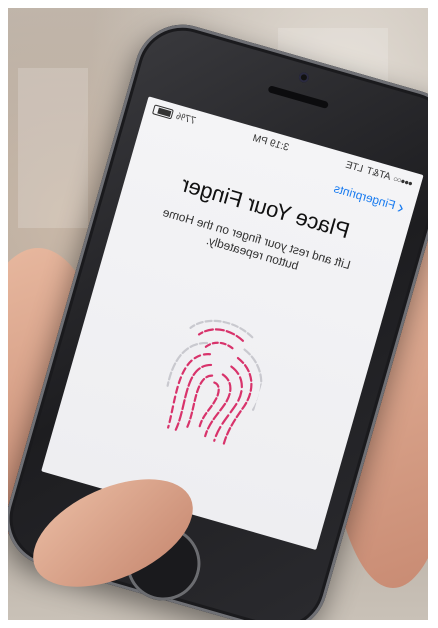  I want to click on fingerprint-icon, so click(214, 382).